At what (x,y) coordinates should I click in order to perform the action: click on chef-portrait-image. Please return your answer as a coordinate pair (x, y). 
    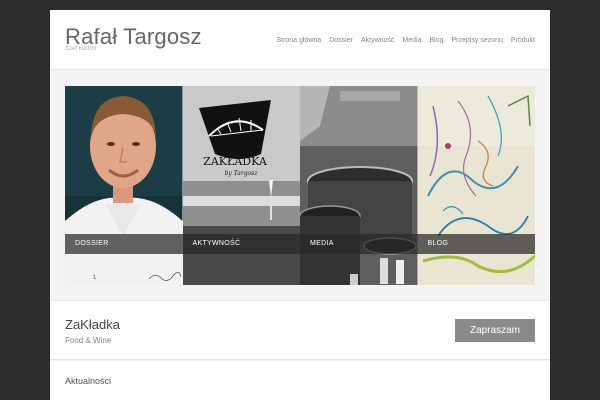
    Looking at the image, I should click on (124, 185).